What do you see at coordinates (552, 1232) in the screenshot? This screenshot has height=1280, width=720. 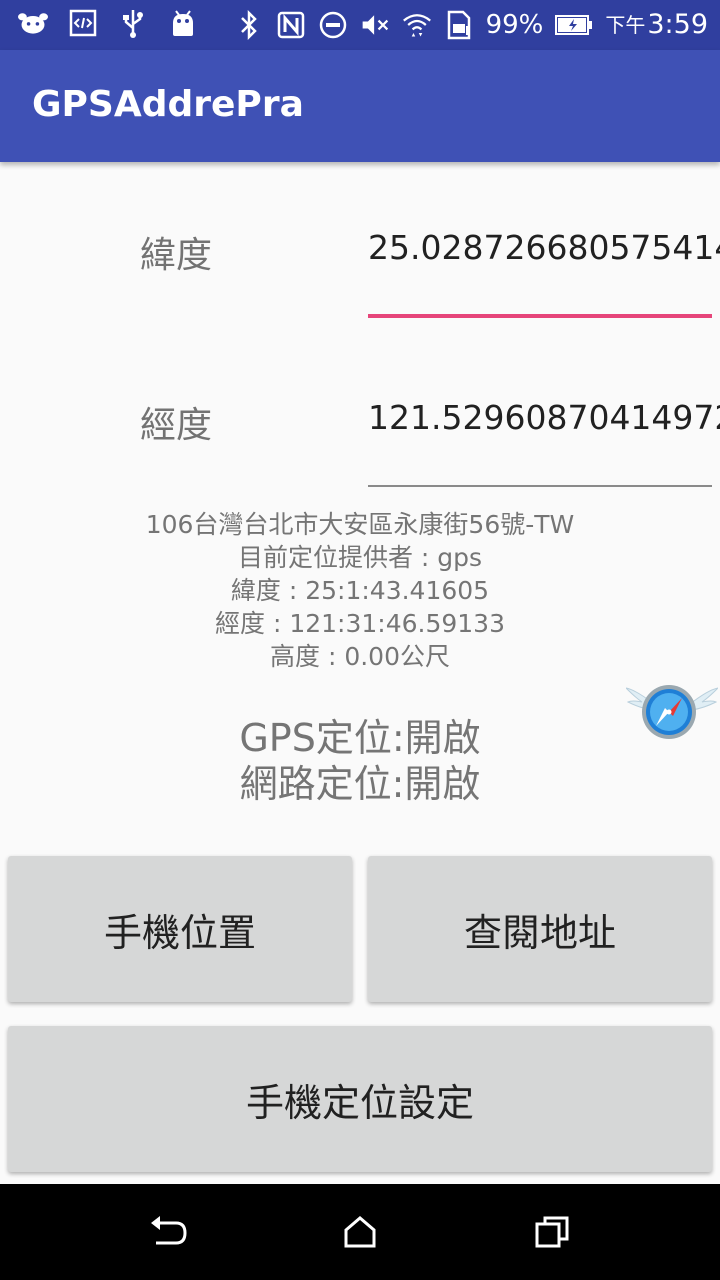 I see `recents-icon` at bounding box center [552, 1232].